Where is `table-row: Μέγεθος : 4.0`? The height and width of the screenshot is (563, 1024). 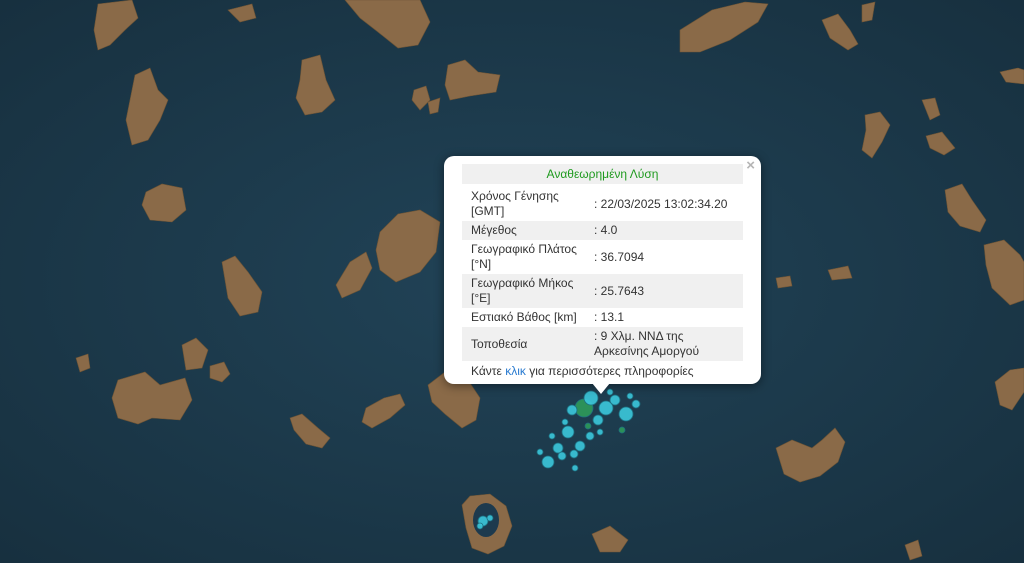 table-row: Μέγεθος : 4.0 is located at coordinates (602, 230).